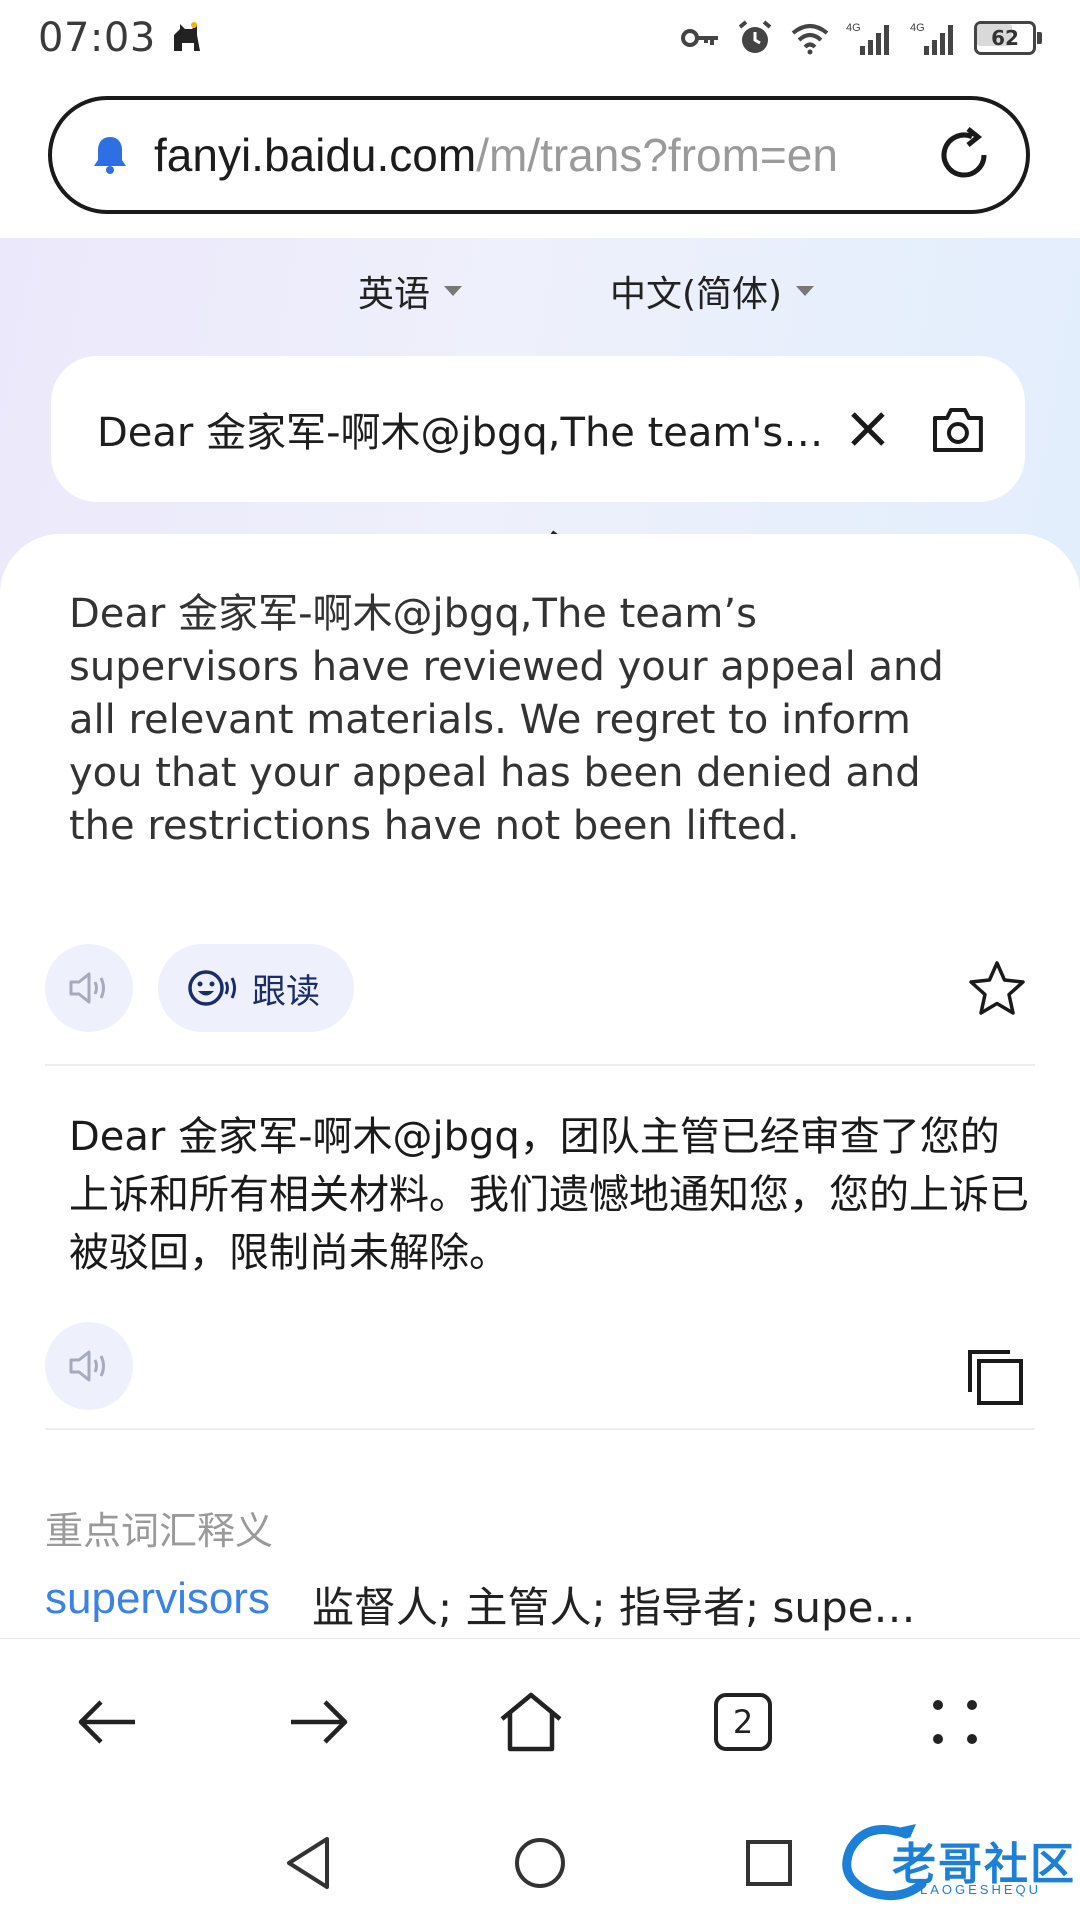  I want to click on target-language-label: 中文(简体), so click(696, 294).